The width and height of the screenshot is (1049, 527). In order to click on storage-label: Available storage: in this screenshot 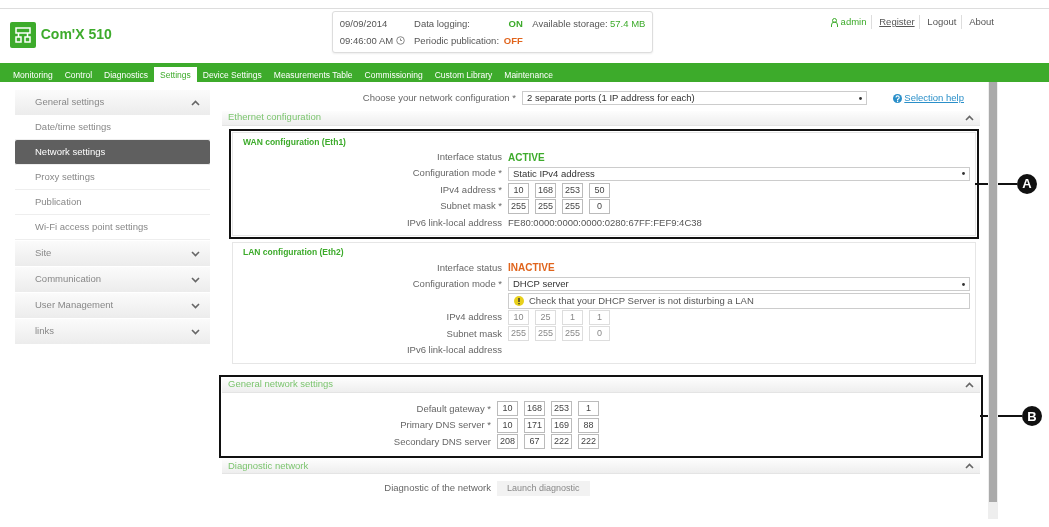, I will do `click(570, 23)`.